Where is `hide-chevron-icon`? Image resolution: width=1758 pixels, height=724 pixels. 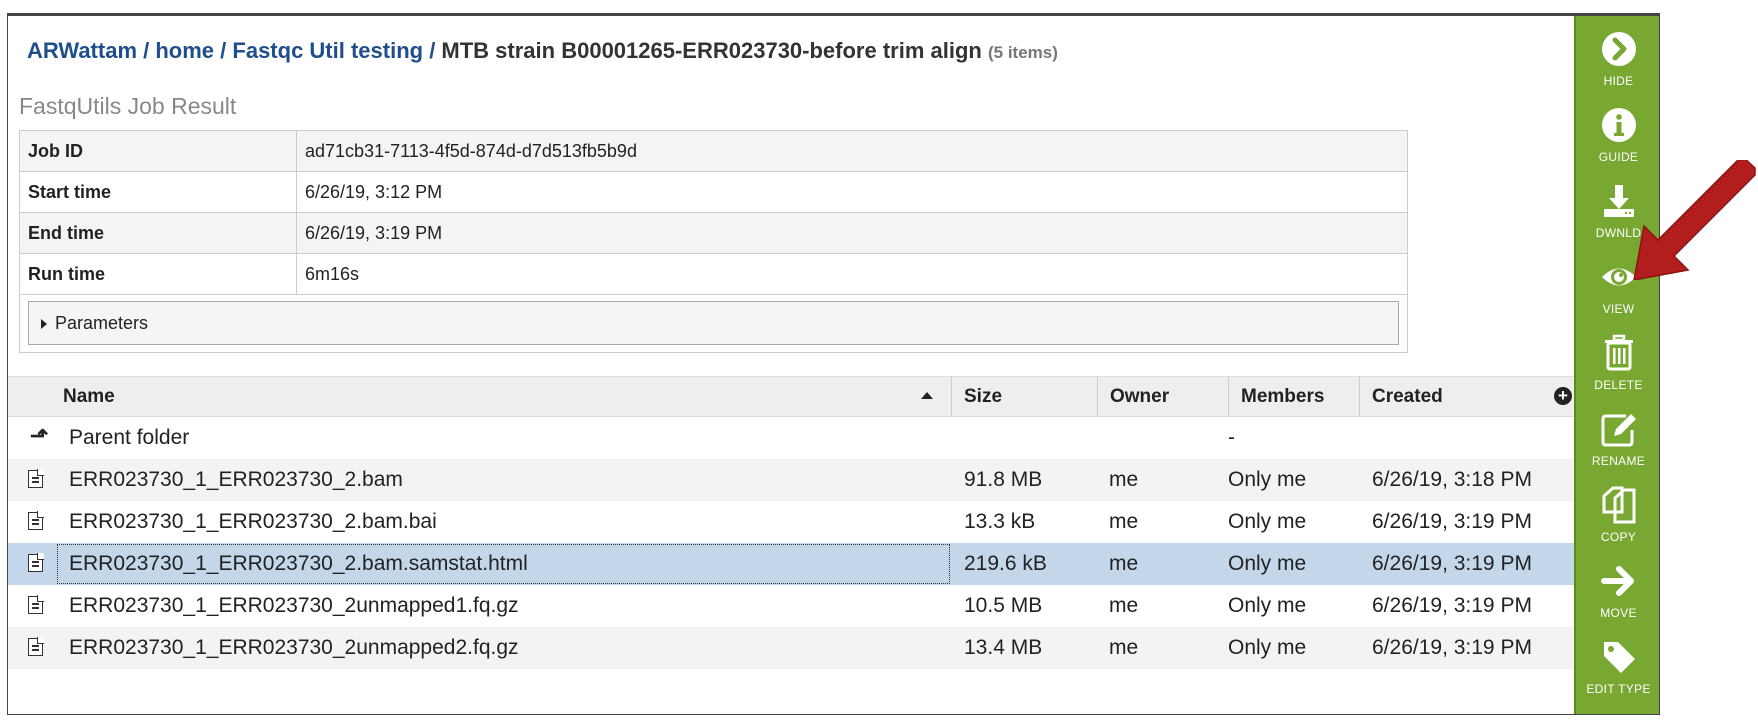 hide-chevron-icon is located at coordinates (1619, 49).